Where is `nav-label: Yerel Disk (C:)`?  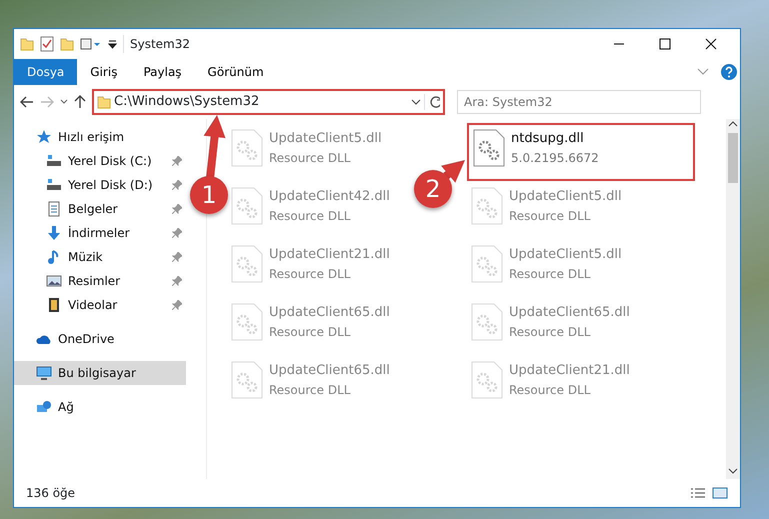
nav-label: Yerel Disk (C:) is located at coordinates (110, 161).